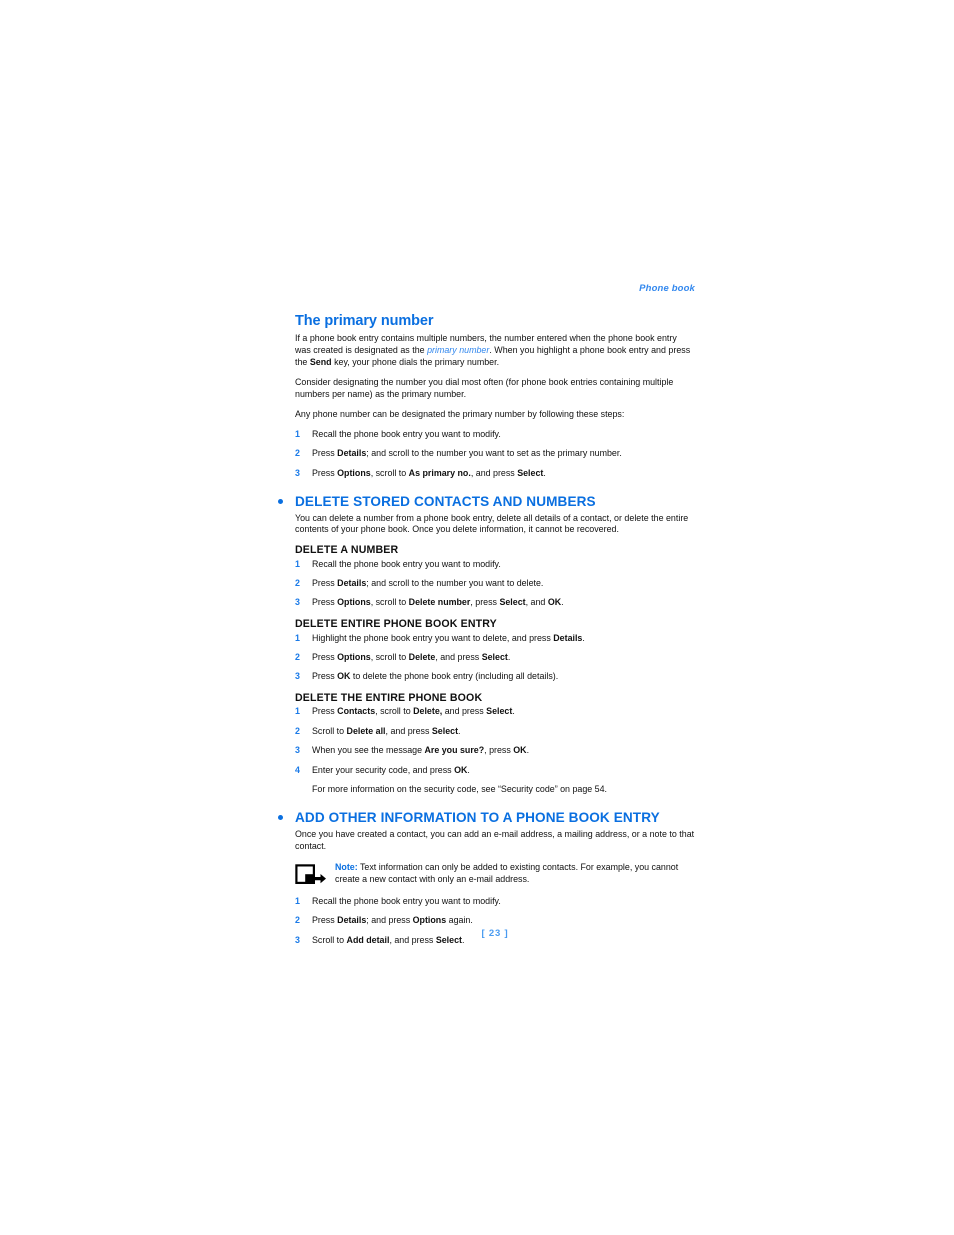 Image resolution: width=954 pixels, height=1235 pixels. I want to click on ui-key-label: Contacts, so click(356, 711).